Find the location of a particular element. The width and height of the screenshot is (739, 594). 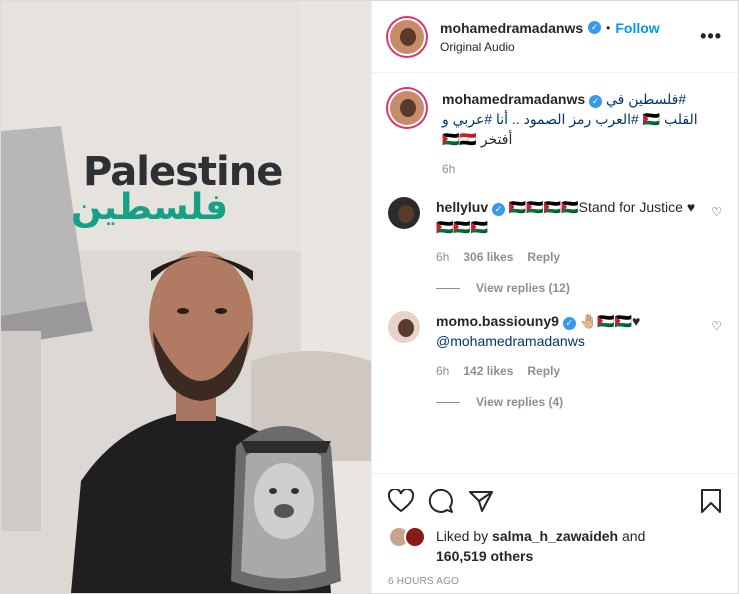

heart-icon is located at coordinates (401, 501).